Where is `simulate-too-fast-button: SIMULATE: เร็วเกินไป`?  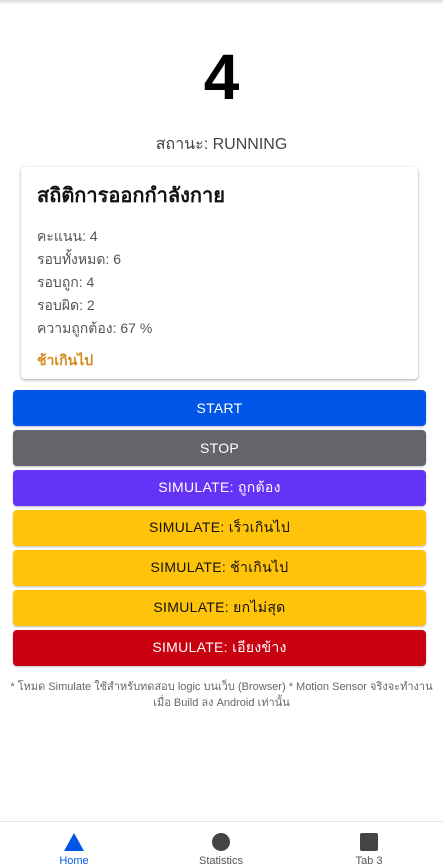
simulate-too-fast-button: SIMULATE: เร็วเกินไป is located at coordinates (219, 528).